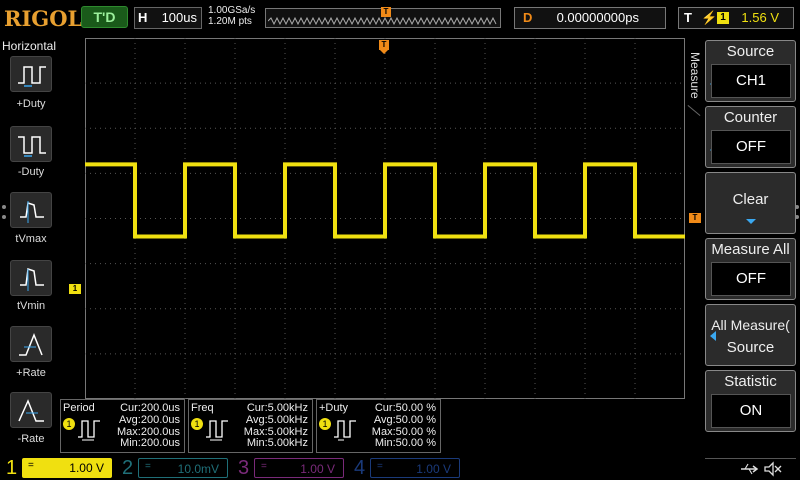  I want to click on measure-avg: Avg:50.00 %, so click(404, 420).